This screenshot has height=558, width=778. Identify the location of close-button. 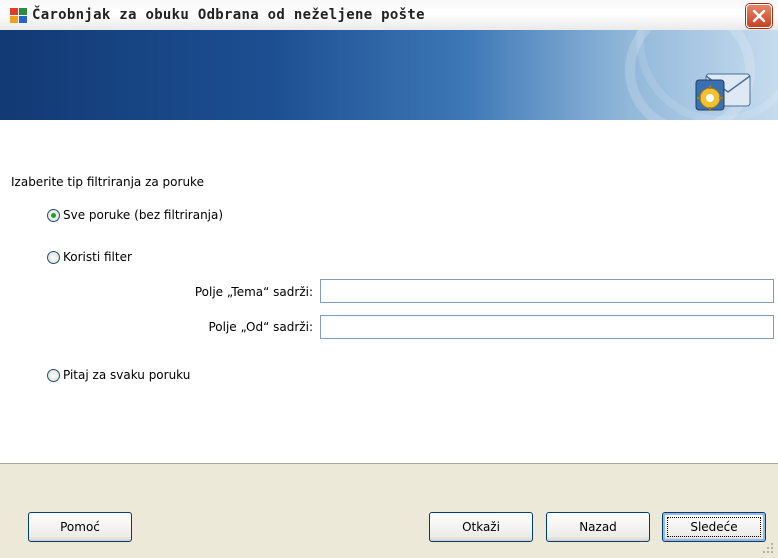
(759, 16).